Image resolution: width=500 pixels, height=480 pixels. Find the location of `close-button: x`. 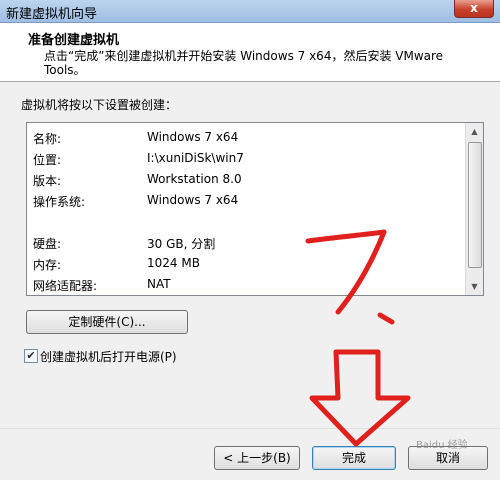

close-button: x is located at coordinates (474, 9).